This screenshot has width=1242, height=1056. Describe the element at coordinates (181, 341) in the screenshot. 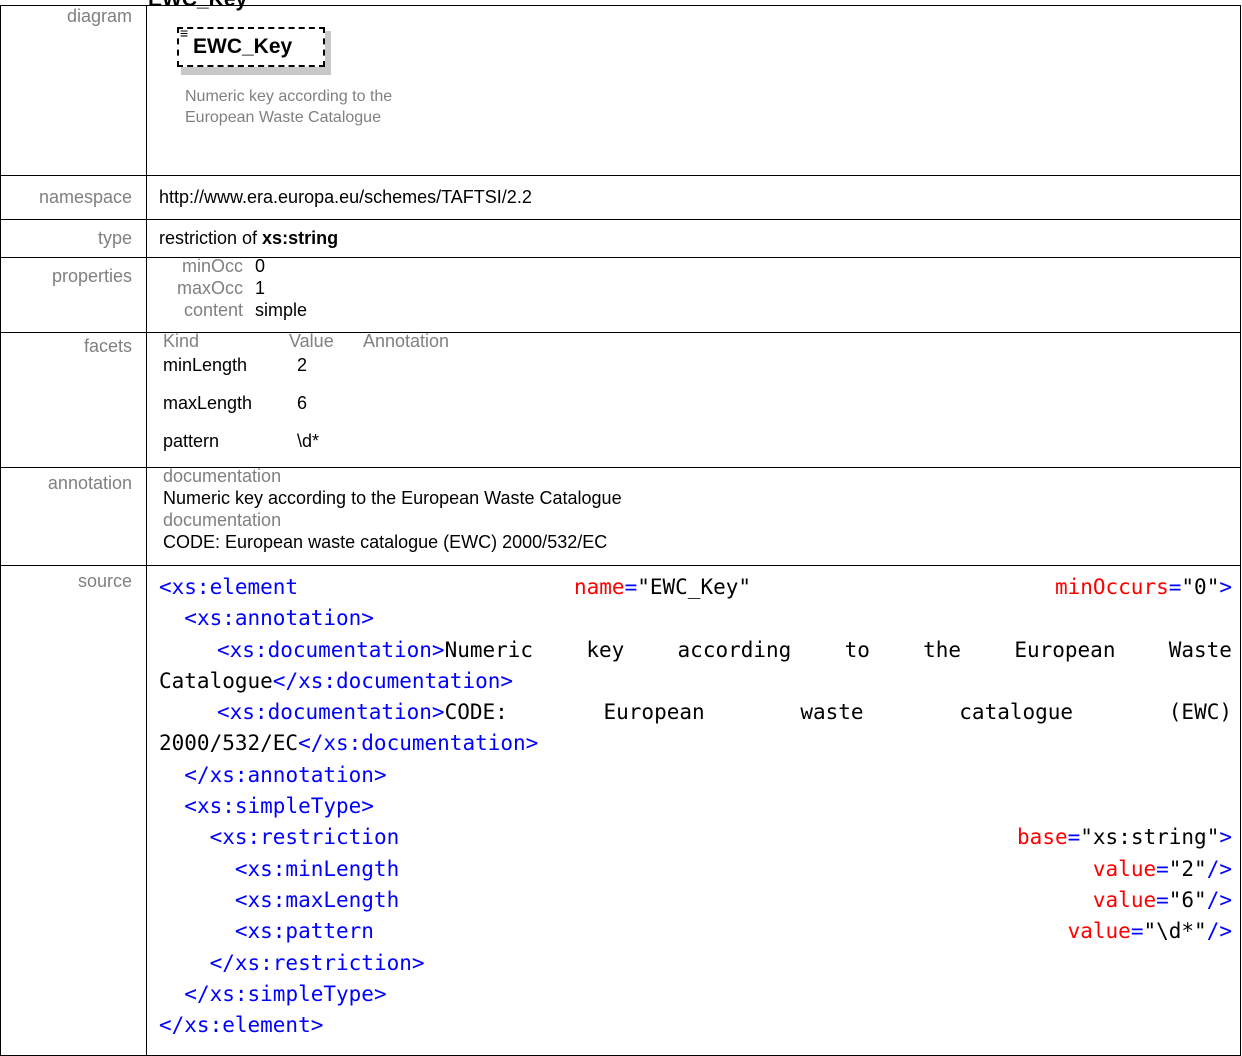

I see `facets-header-kind: Kind` at that location.